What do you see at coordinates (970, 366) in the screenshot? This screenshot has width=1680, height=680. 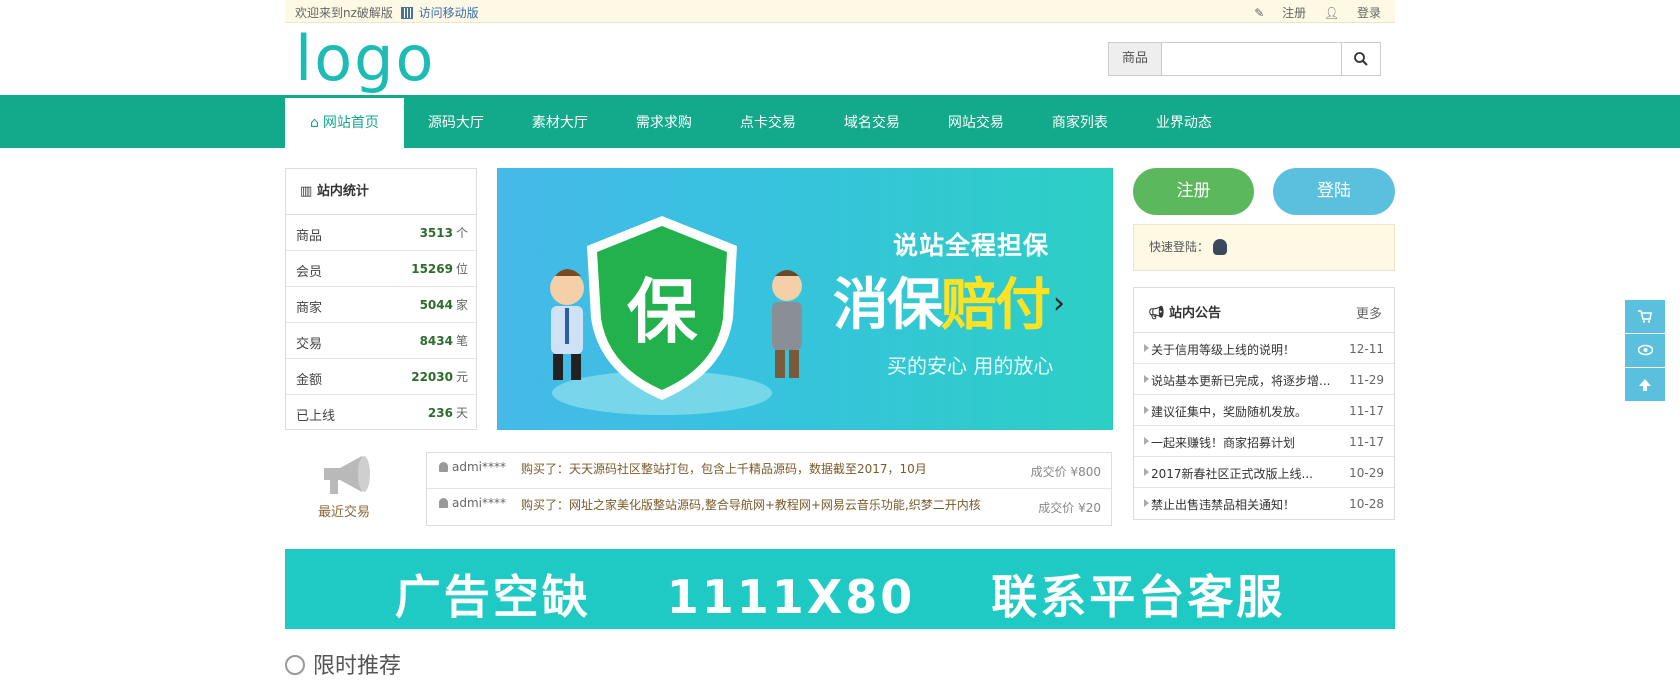 I see `banner-line3: 买的安心 用的放心` at bounding box center [970, 366].